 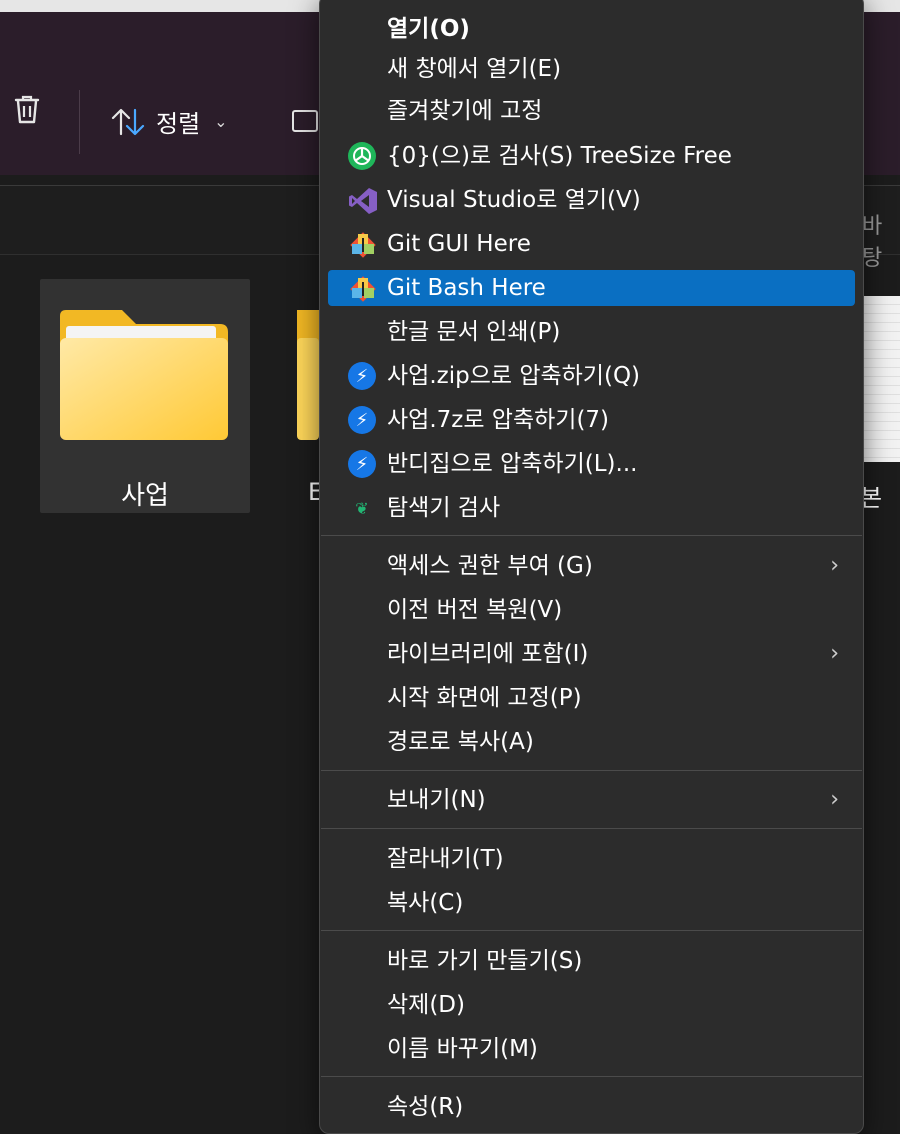 I want to click on sort-label: 정렬, so click(x=178, y=124).